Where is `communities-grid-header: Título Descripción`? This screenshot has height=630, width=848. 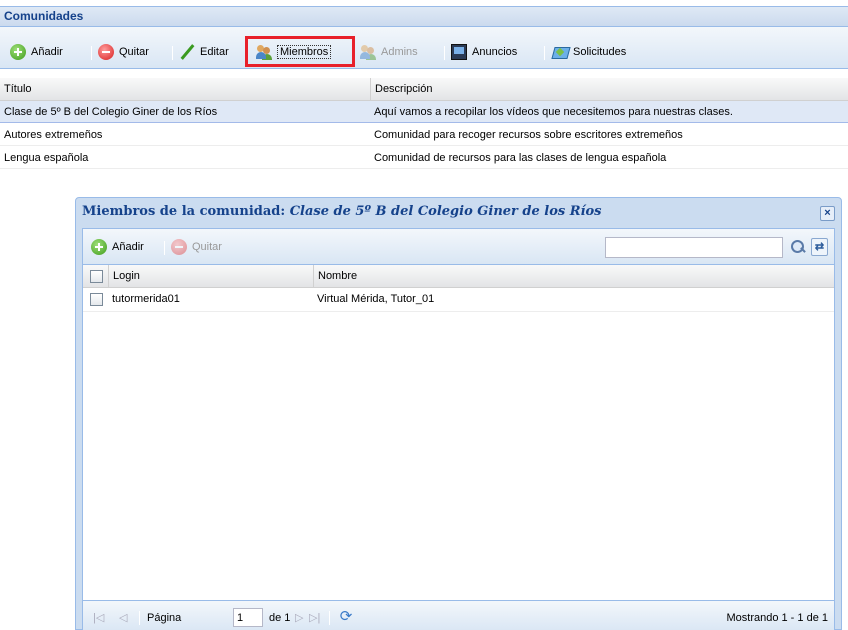 communities-grid-header: Título Descripción is located at coordinates (424, 89).